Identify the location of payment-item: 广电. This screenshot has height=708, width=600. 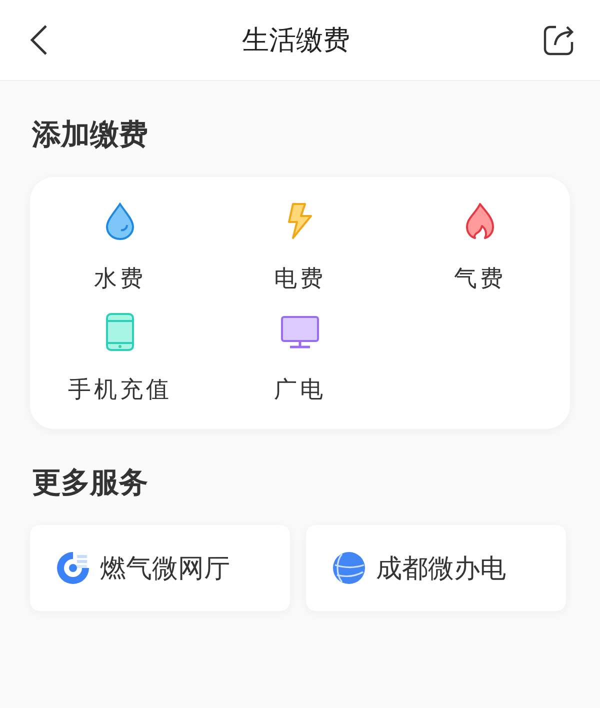
(300, 358).